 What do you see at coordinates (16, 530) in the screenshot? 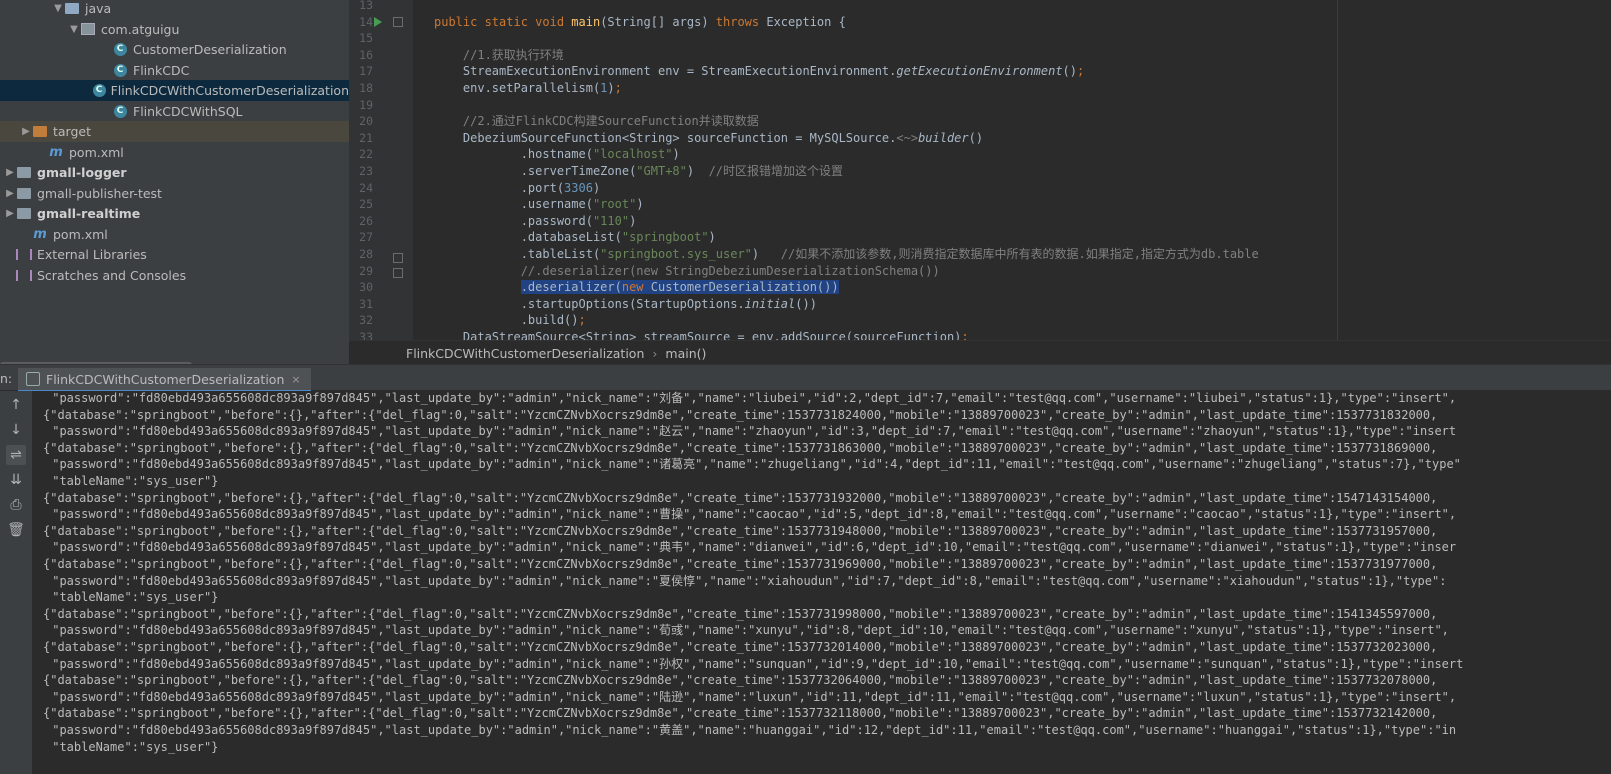
I see `trash-icon: 🗑` at bounding box center [16, 530].